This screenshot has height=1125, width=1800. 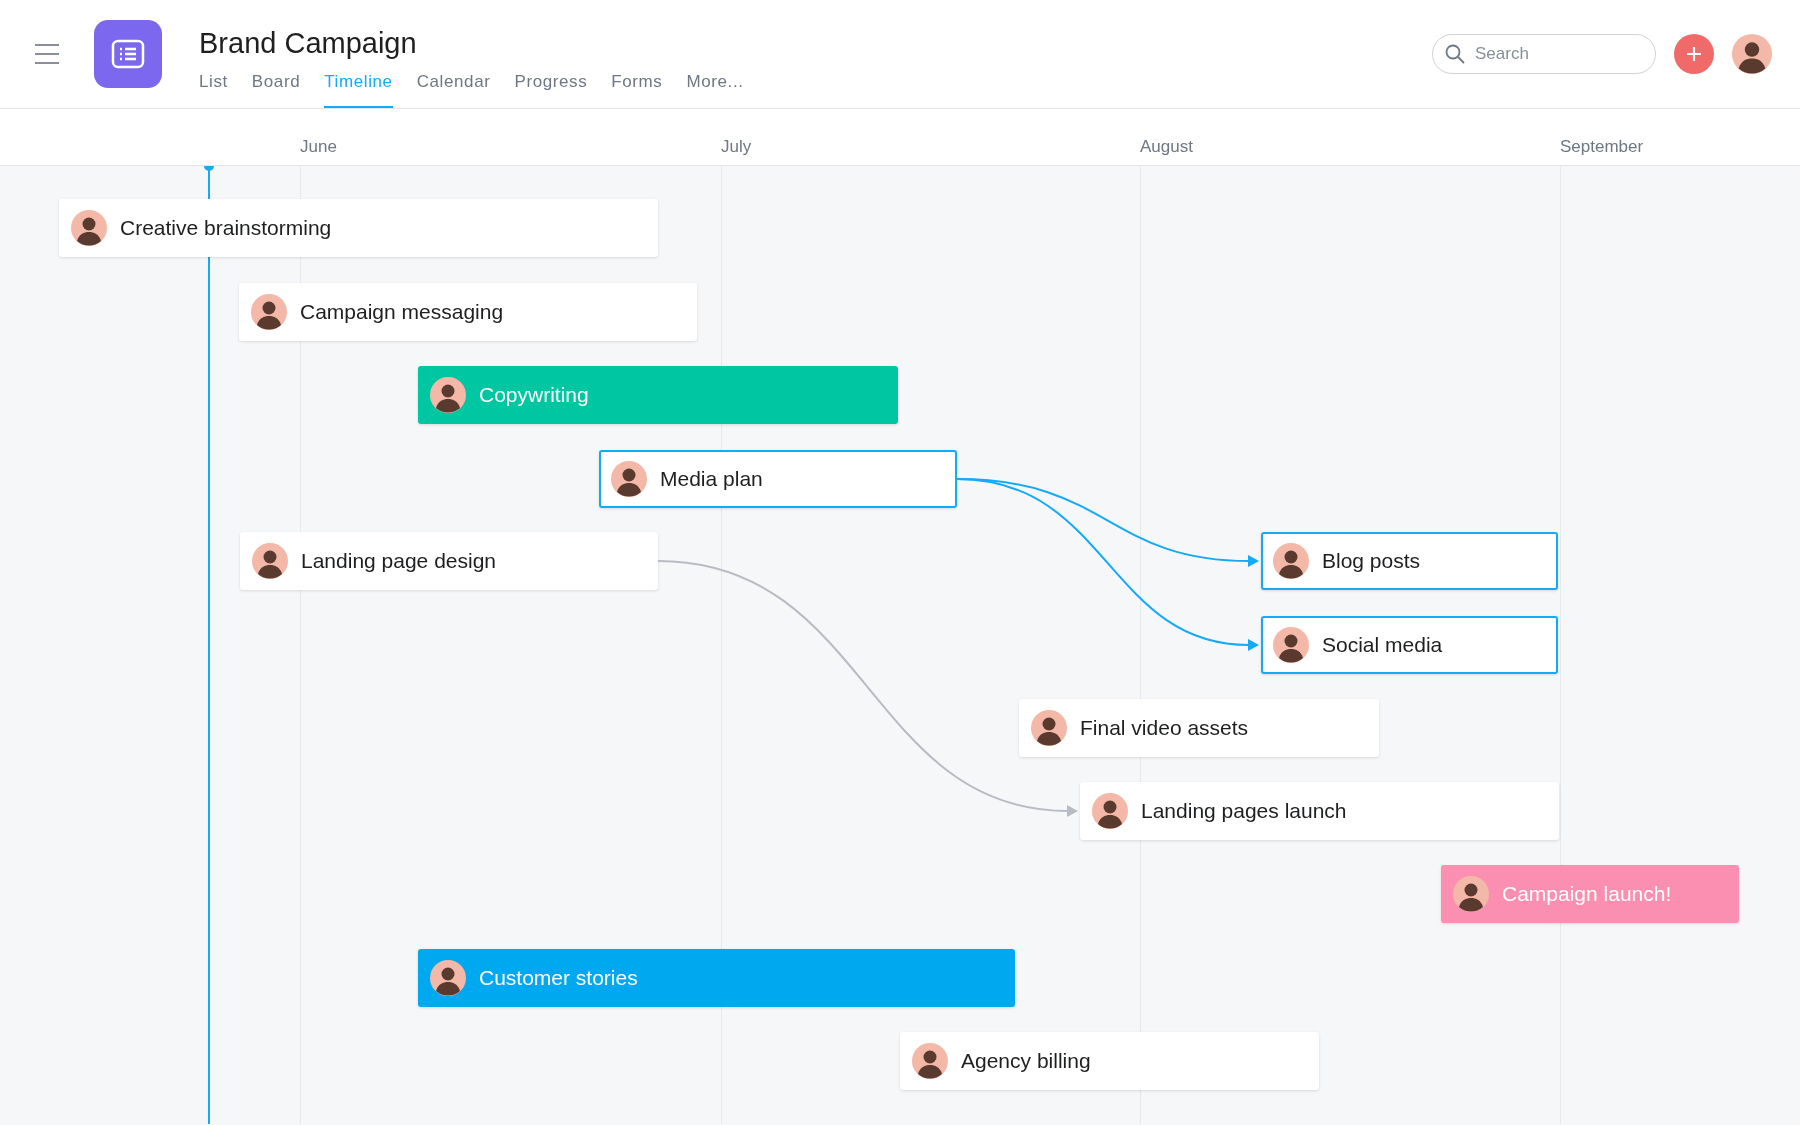 What do you see at coordinates (226, 228) in the screenshot?
I see `task-name: Creative brainstorming` at bounding box center [226, 228].